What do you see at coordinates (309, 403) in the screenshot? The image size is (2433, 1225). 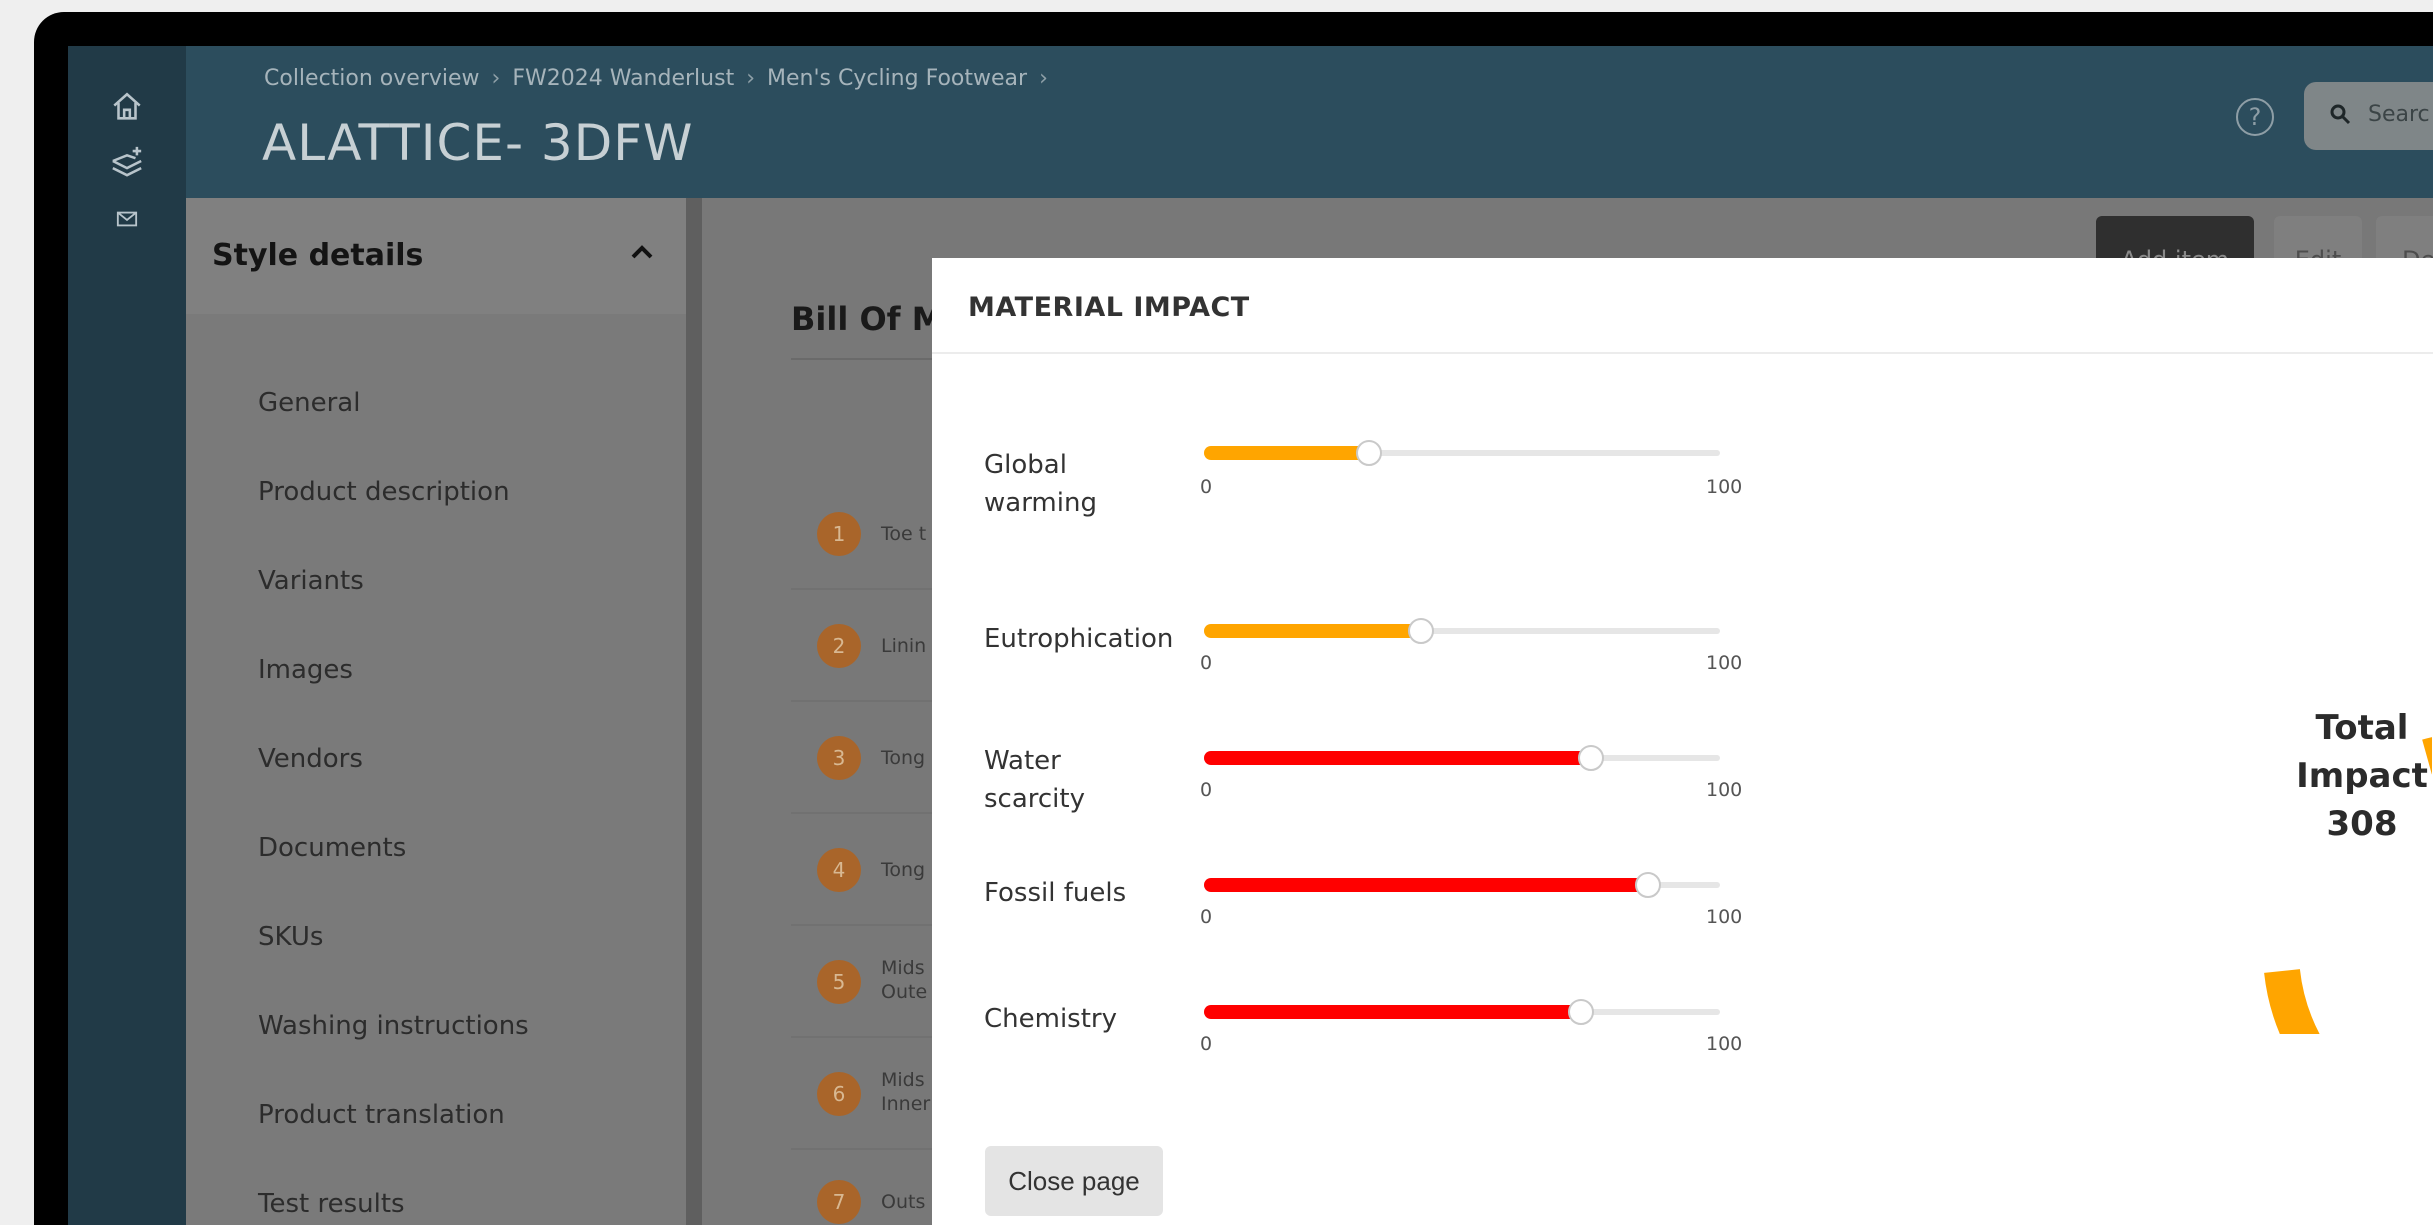 I see `sidebar-item-general: General` at bounding box center [309, 403].